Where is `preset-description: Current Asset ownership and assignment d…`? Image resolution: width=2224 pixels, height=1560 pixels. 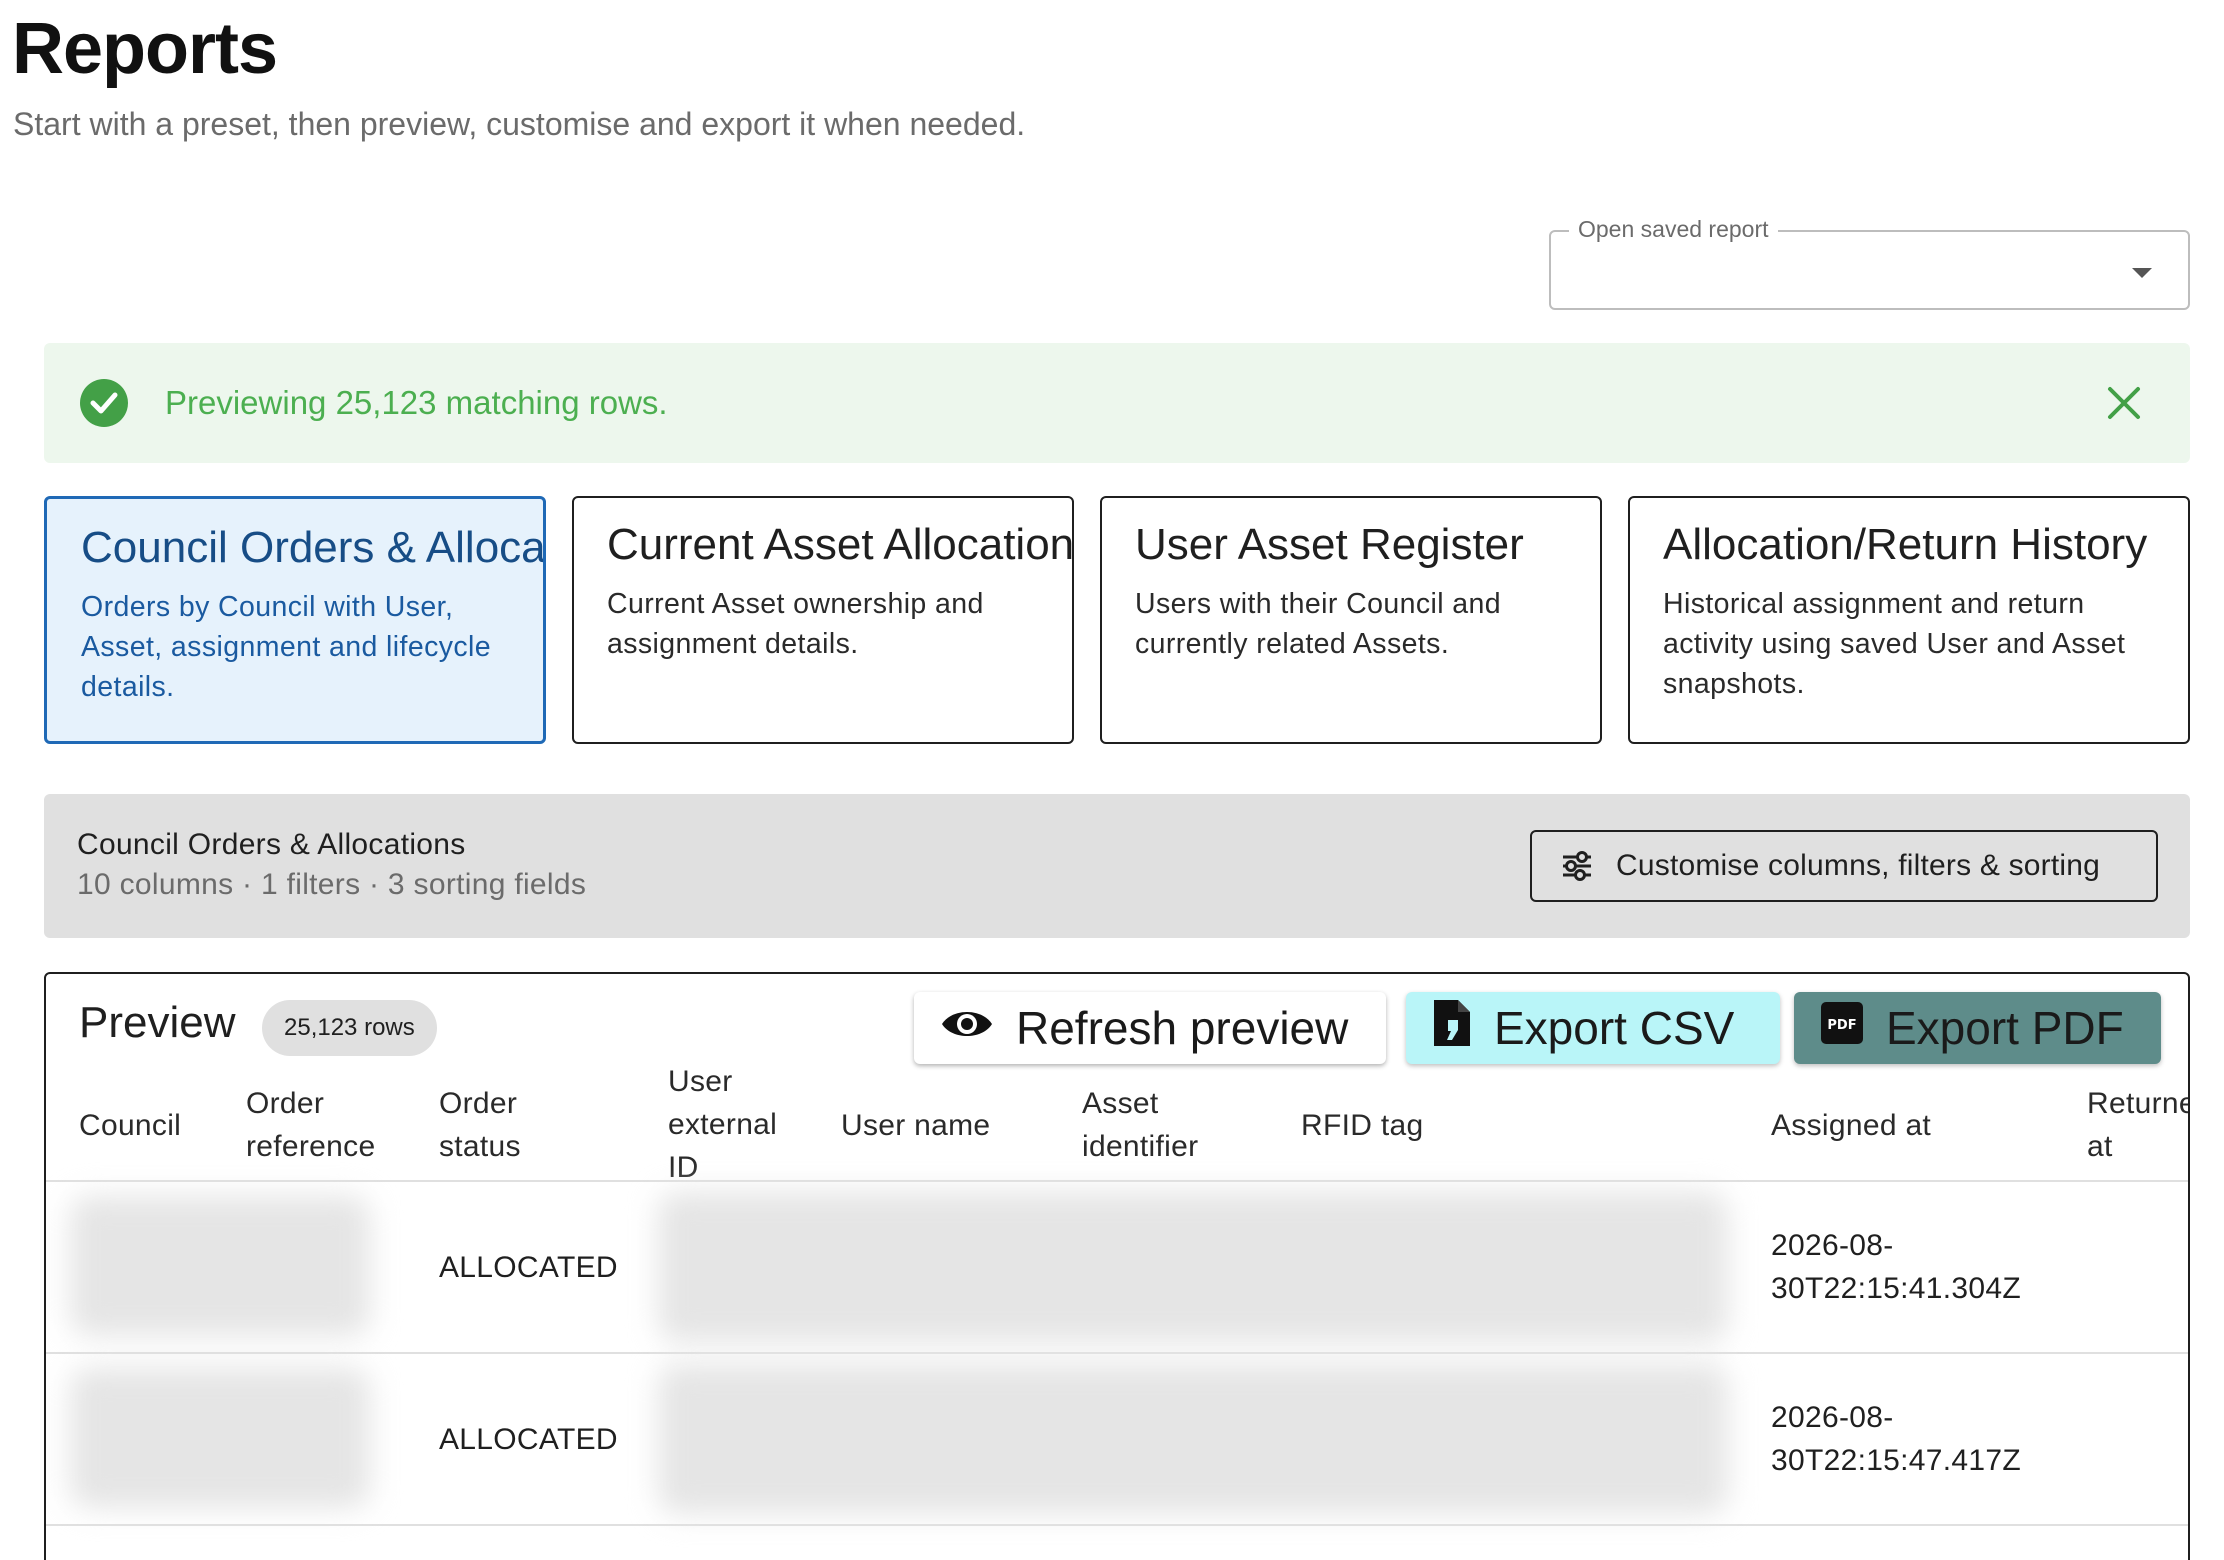
preset-description: Current Asset ownership and assignment d… is located at coordinates (795, 624).